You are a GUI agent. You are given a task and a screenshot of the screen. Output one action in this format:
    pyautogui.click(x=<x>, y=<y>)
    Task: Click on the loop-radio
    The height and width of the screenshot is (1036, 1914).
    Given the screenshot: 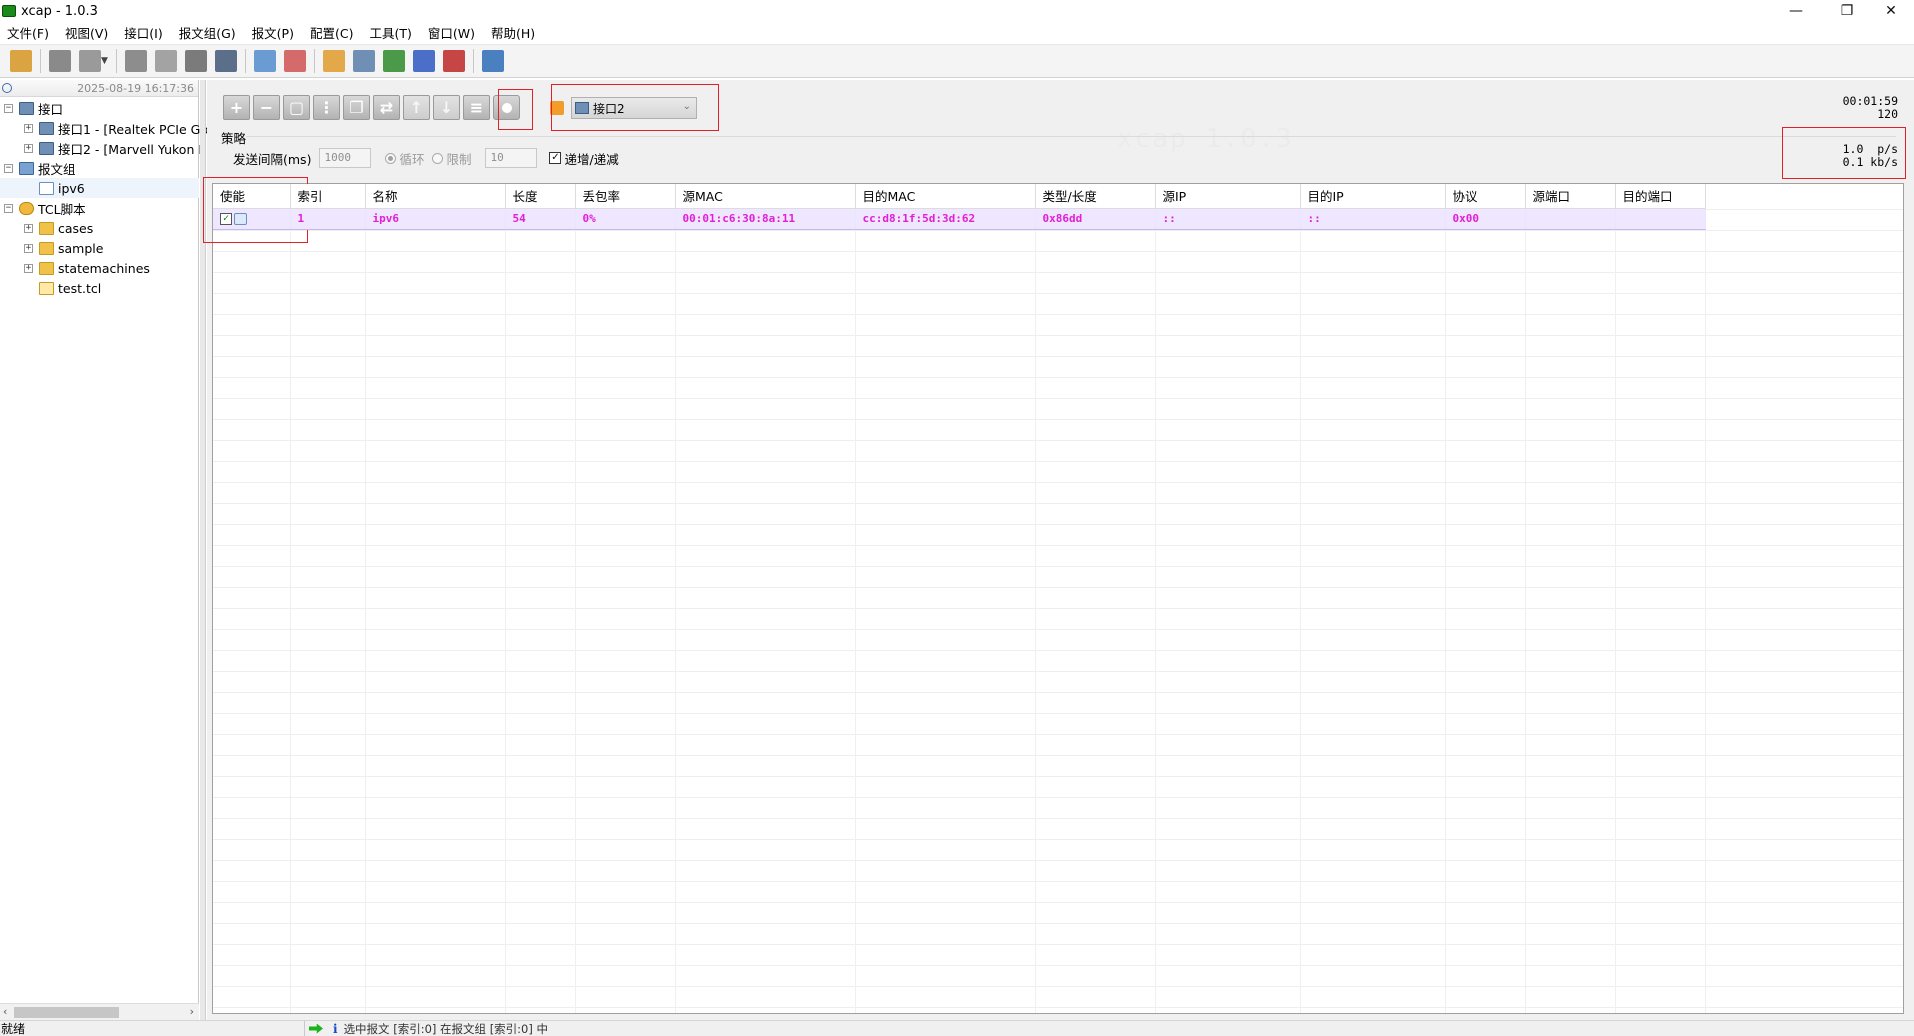 What is the action you would take?
    pyautogui.click(x=391, y=158)
    